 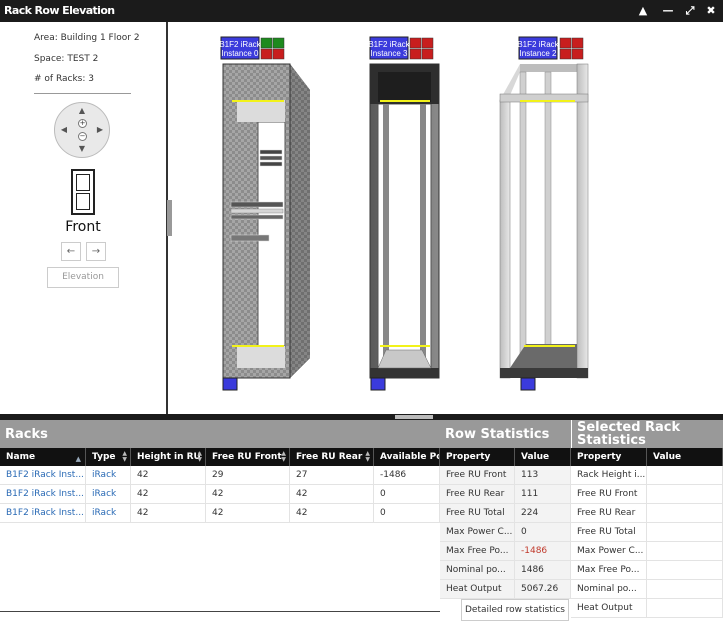 I want to click on column-type: Type ▲ ▼, so click(x=108, y=457).